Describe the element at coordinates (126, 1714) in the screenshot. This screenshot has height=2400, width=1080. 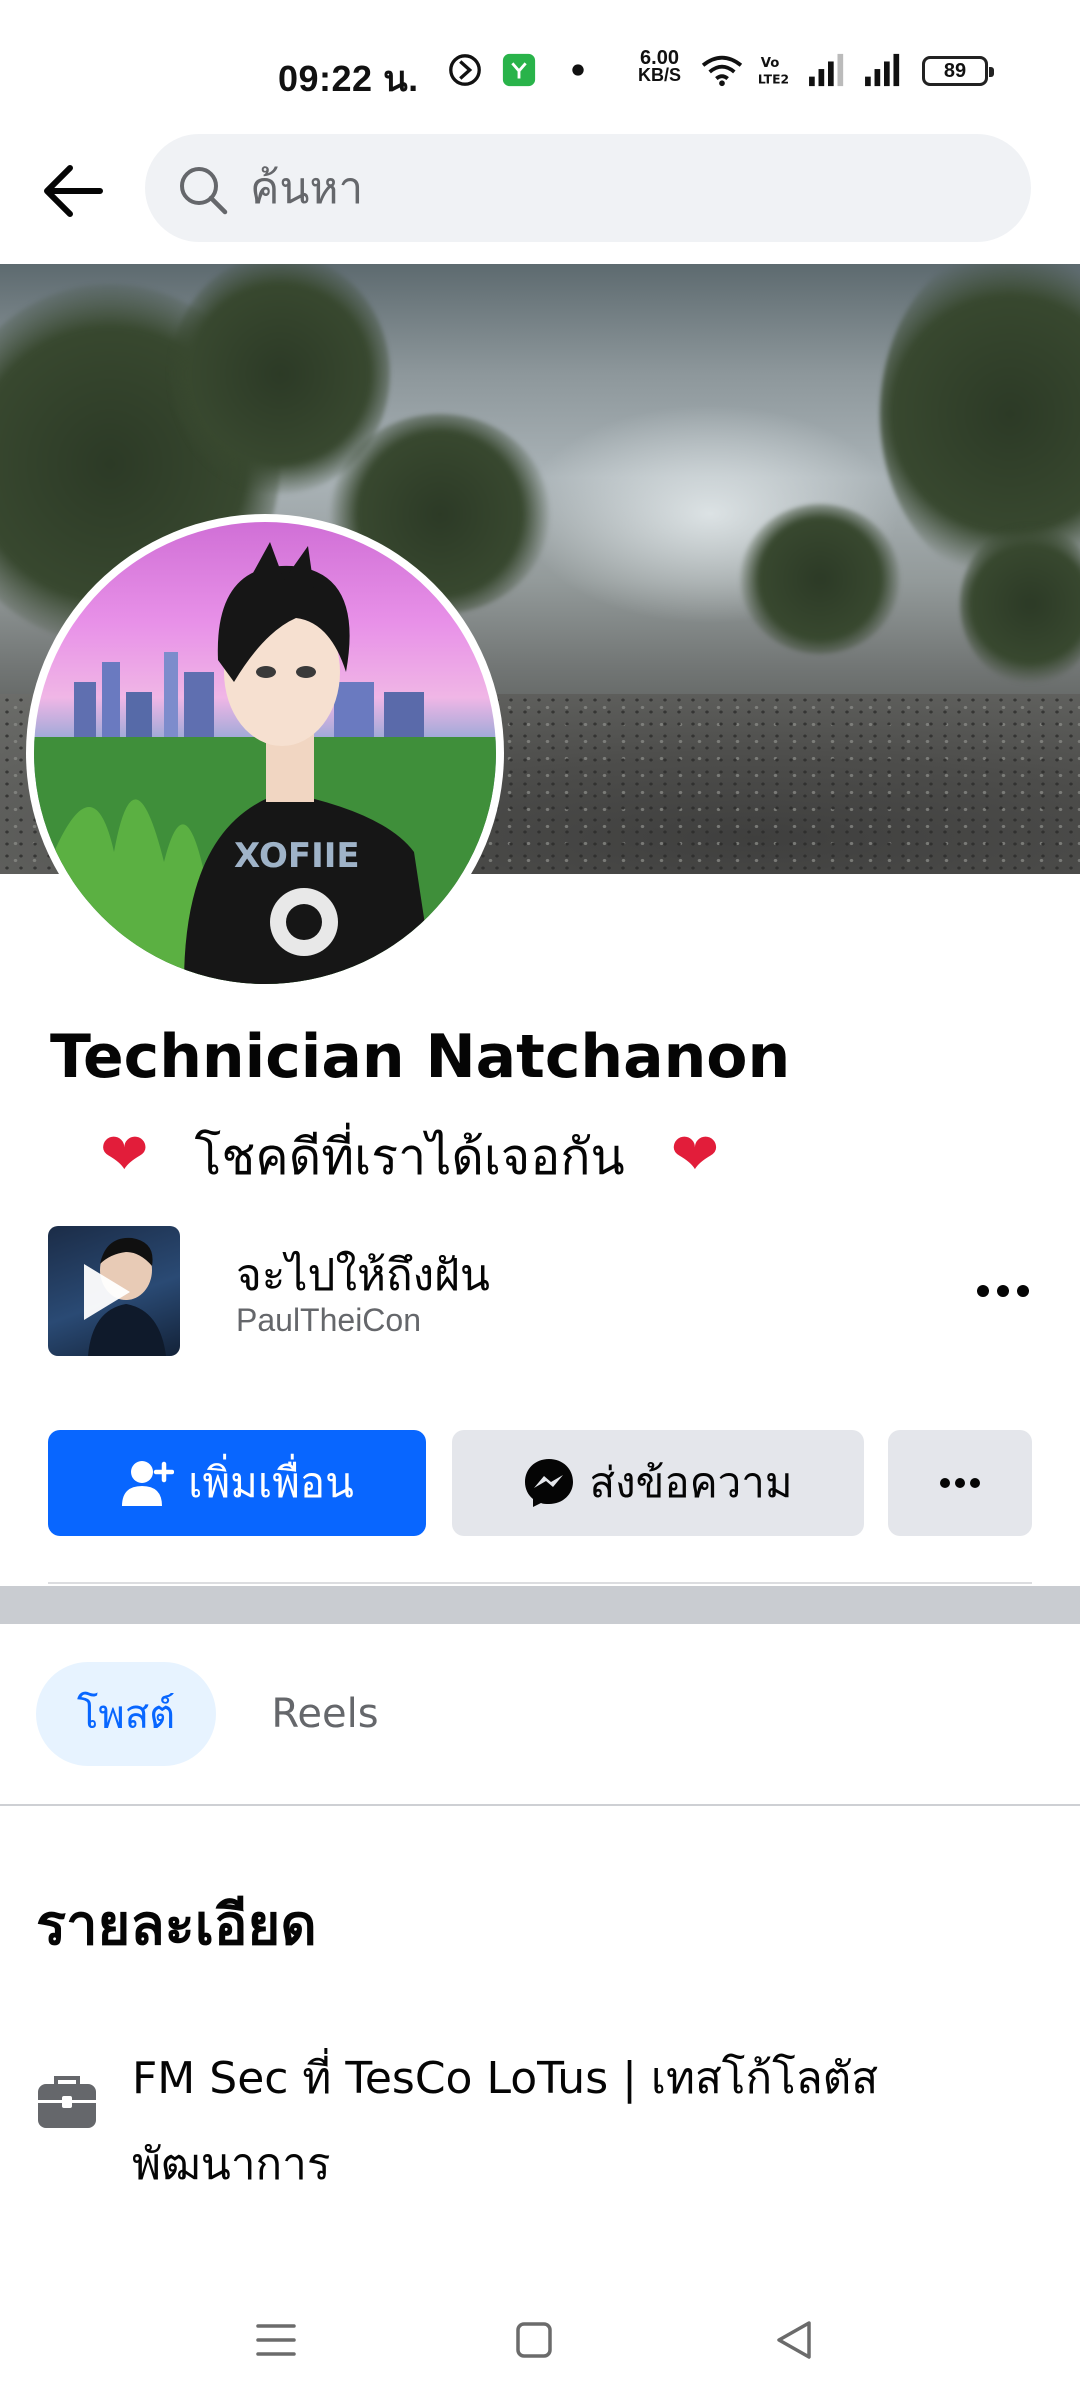
I see `tab-posts: โพสต์` at that location.